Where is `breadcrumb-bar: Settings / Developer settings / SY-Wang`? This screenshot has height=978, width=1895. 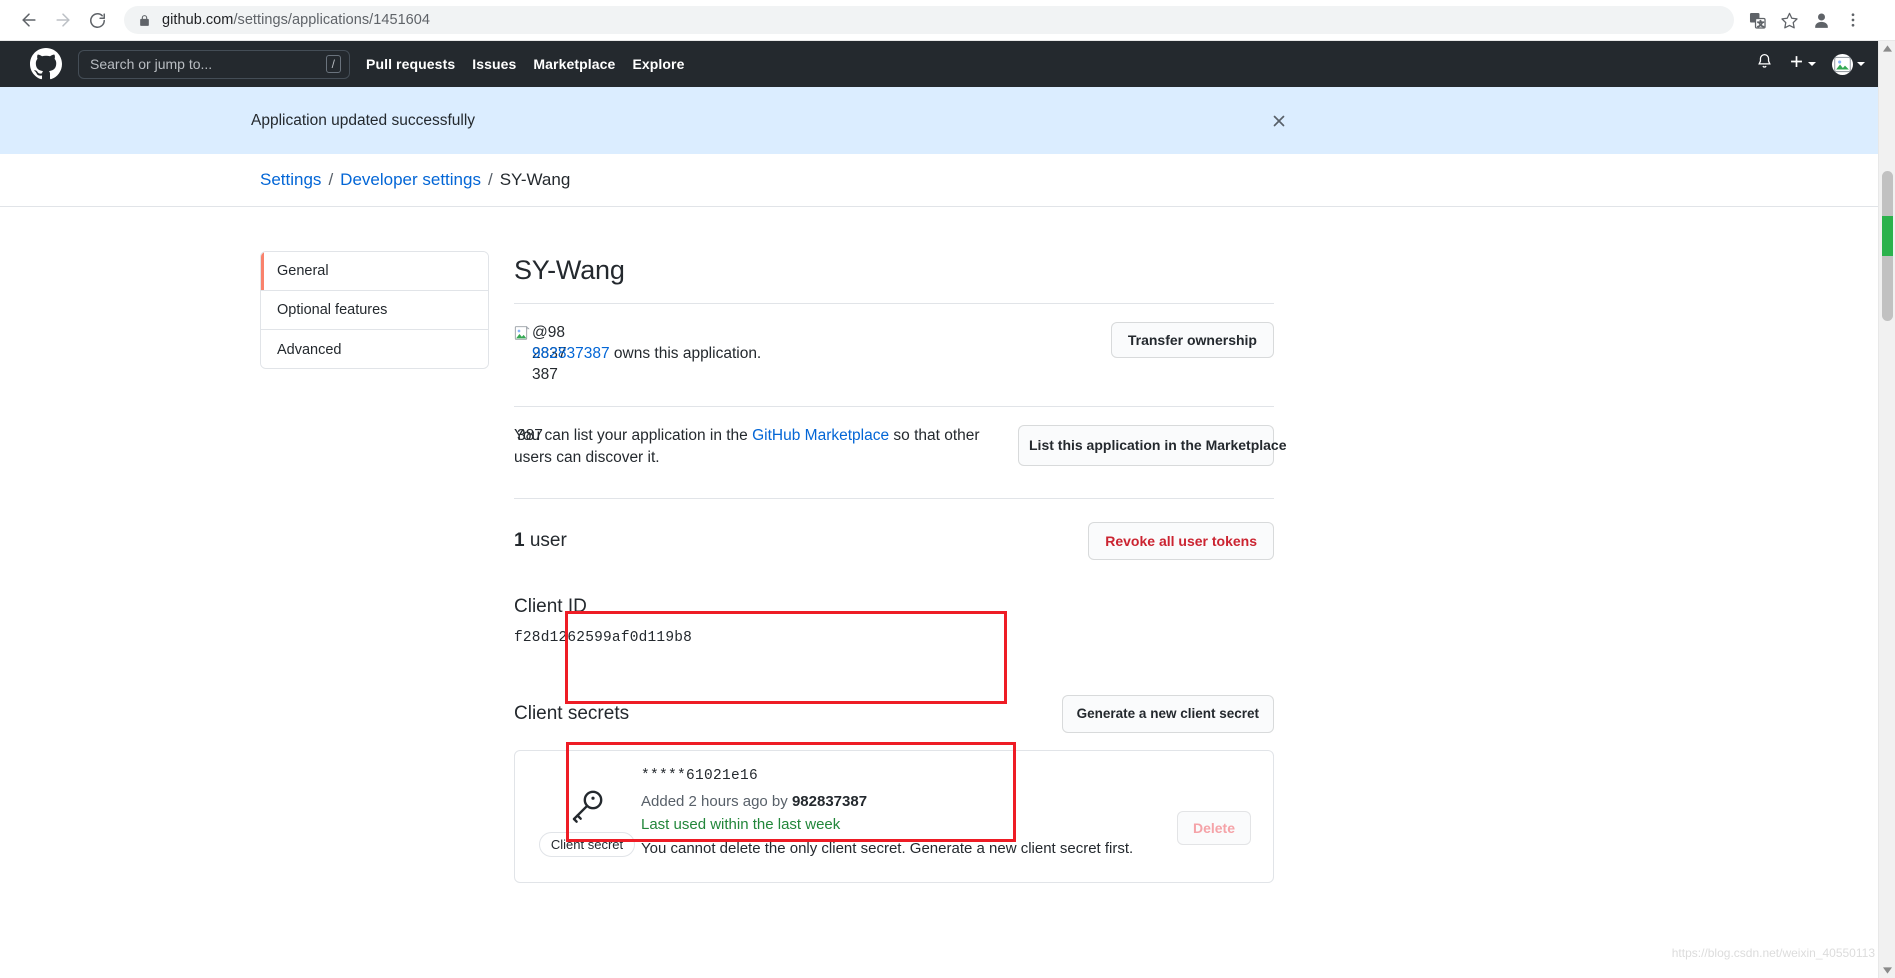
breadcrumb-bar: Settings / Developer settings / SY-Wang is located at coordinates (947, 180).